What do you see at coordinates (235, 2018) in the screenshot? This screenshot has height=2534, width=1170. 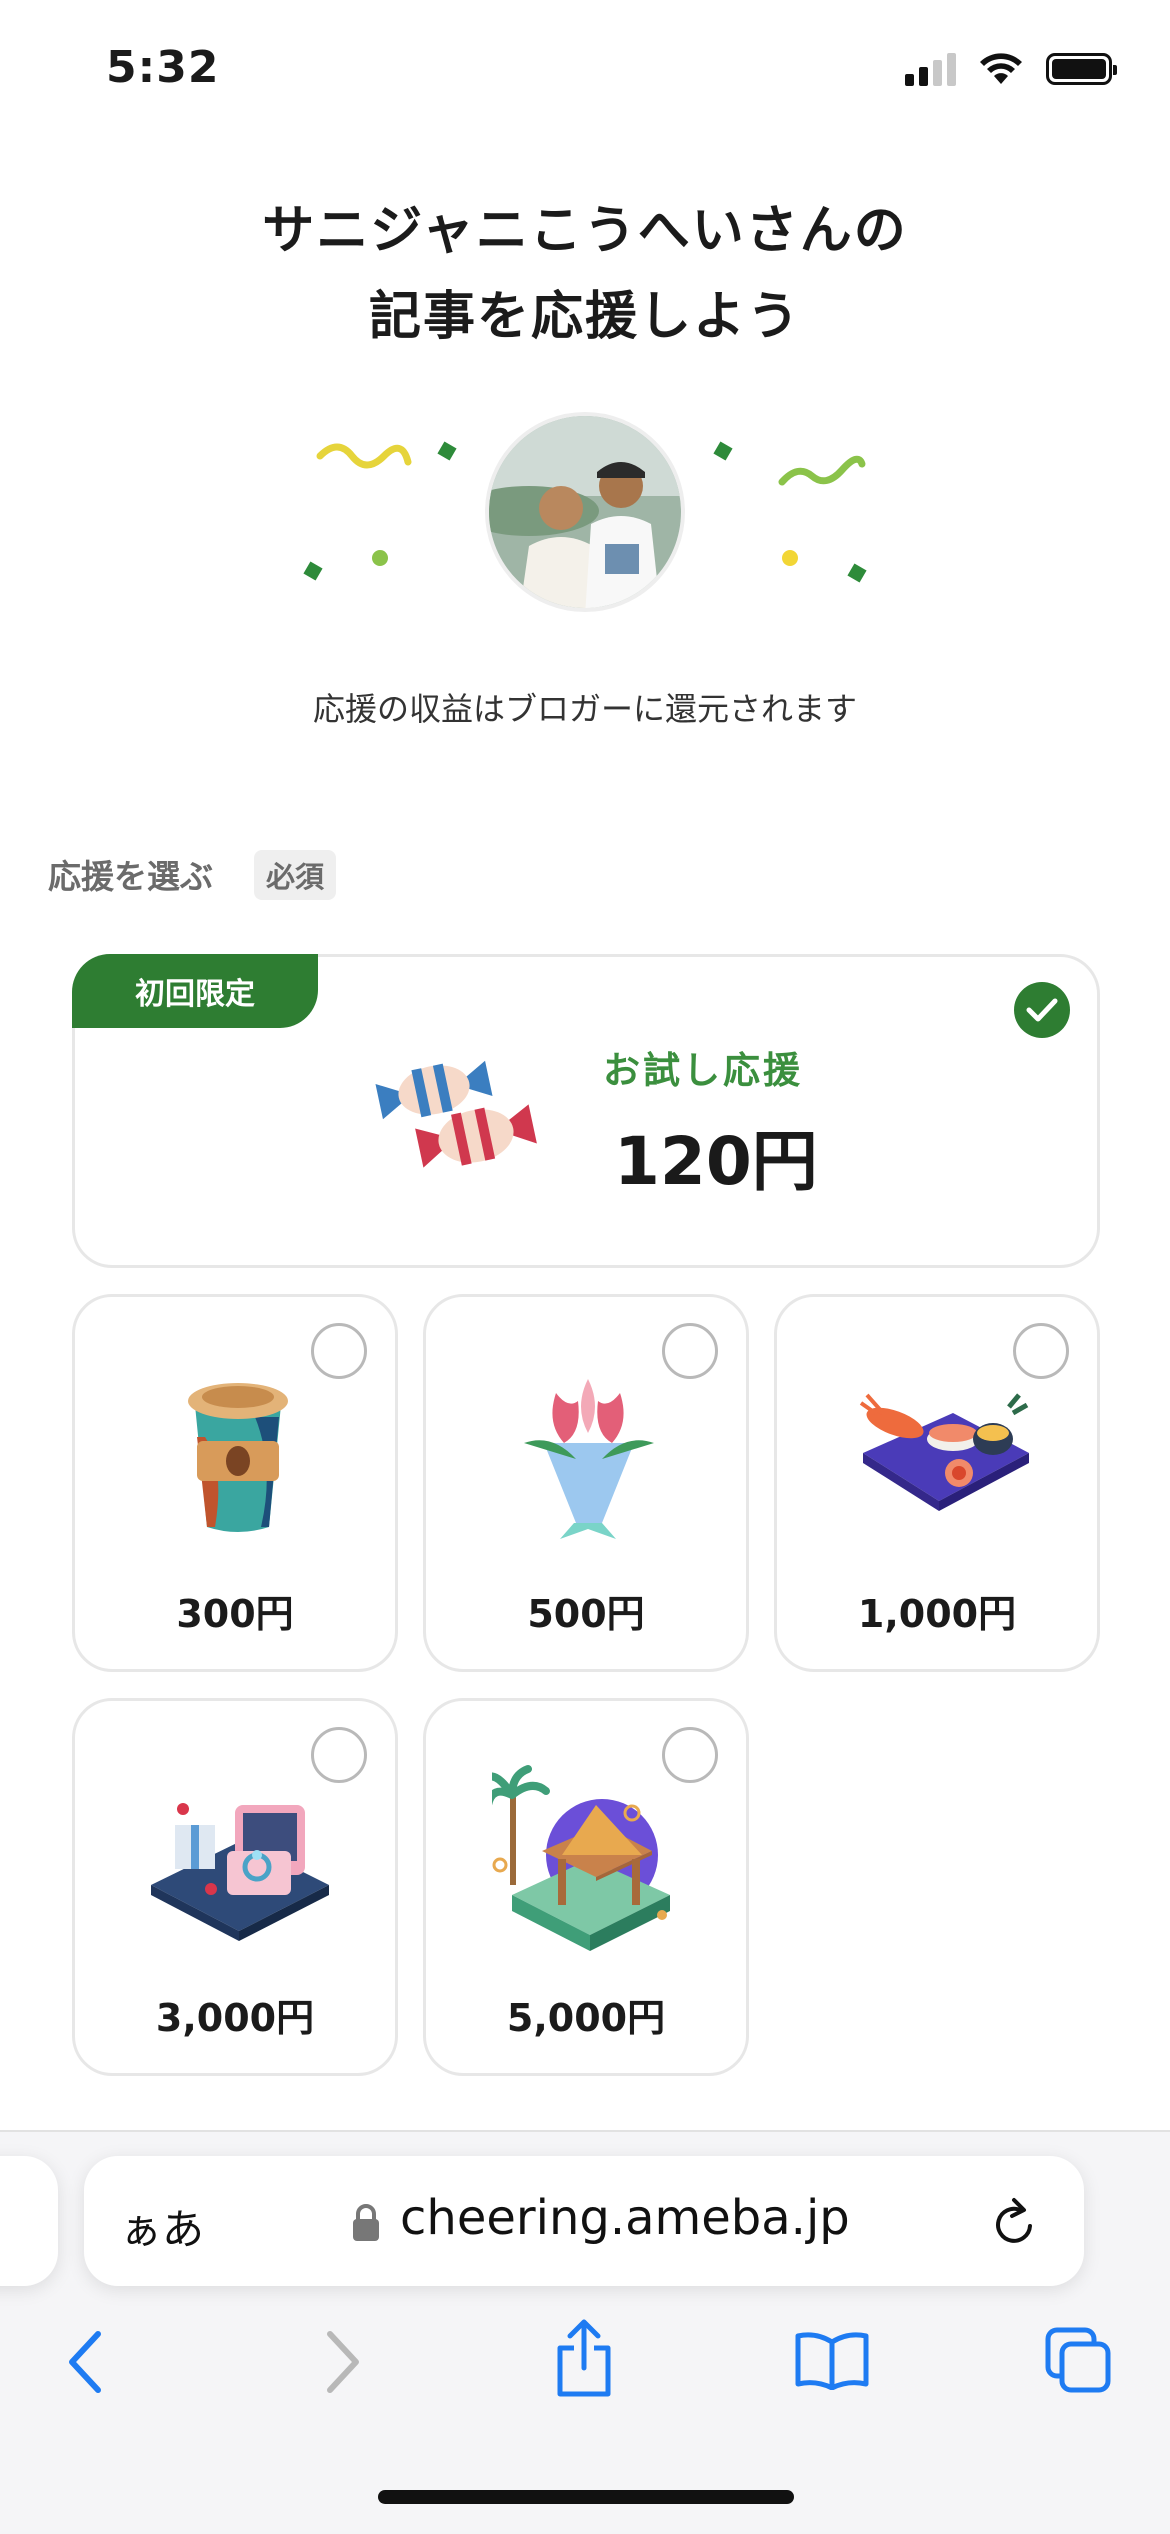 I see `option-price: 3,000円` at bounding box center [235, 2018].